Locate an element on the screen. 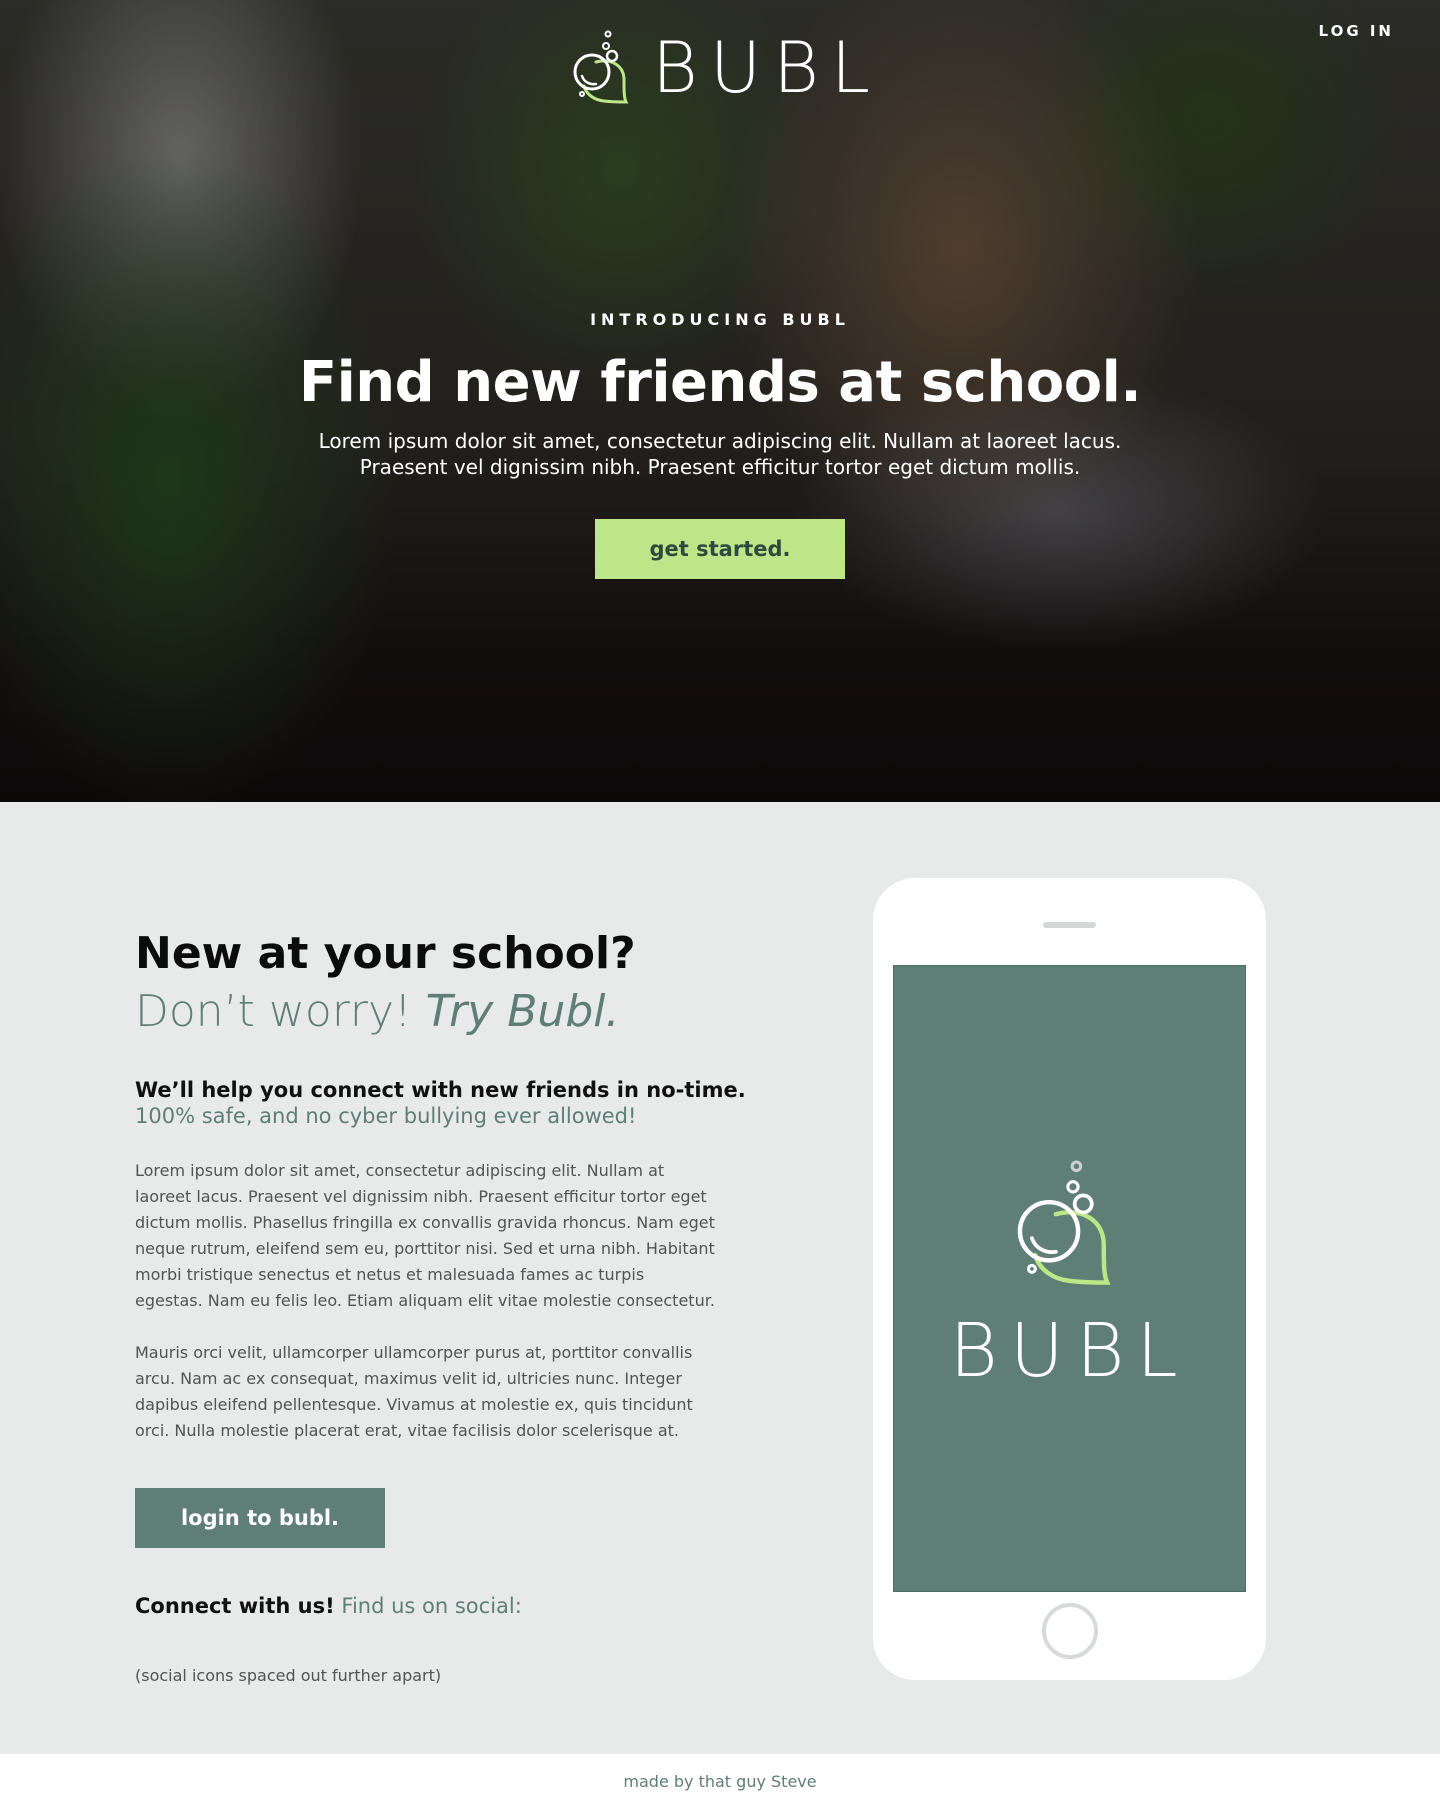 This screenshot has width=1440, height=1813. section-subheading: Don’t worry! Try Bubl. is located at coordinates (377, 1011).